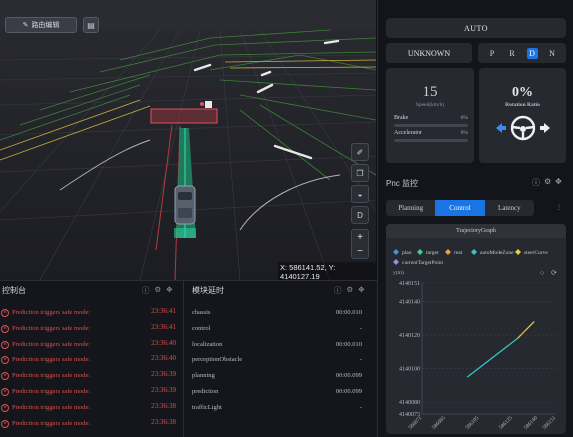 Image resolution: width=573 pixels, height=437 pixels. What do you see at coordinates (217, 360) in the screenshot?
I see `module-name: perceptionObstacle` at bounding box center [217, 360].